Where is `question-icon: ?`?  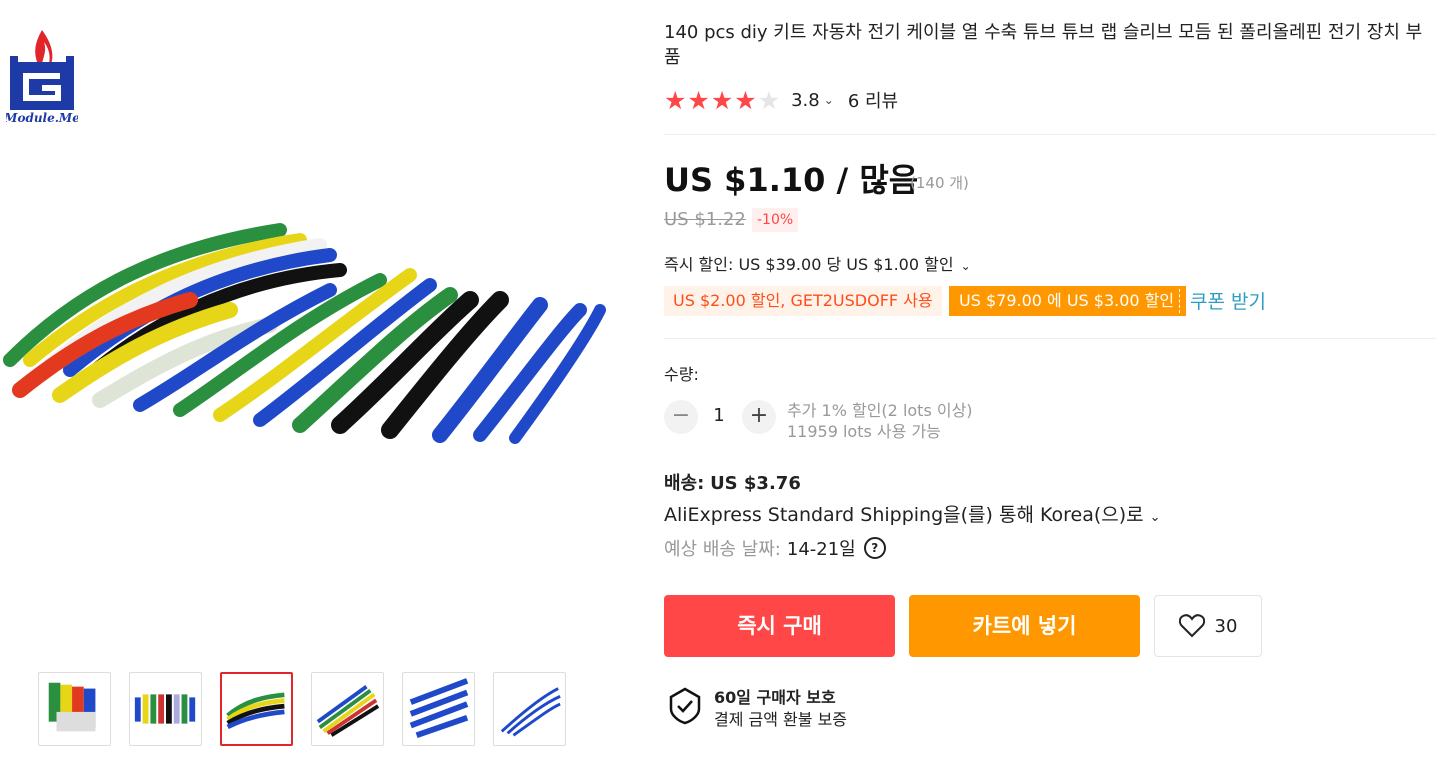 question-icon: ? is located at coordinates (874, 548).